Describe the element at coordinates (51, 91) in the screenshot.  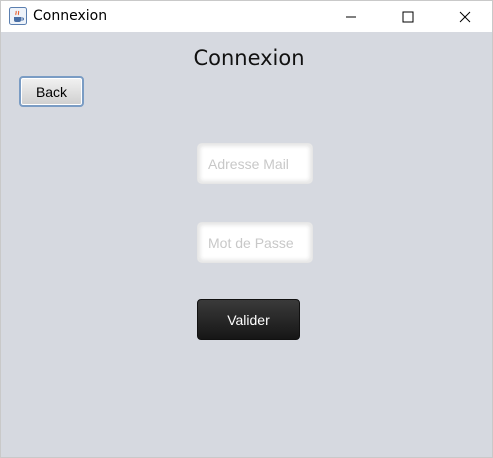
I see `back-button: Back` at that location.